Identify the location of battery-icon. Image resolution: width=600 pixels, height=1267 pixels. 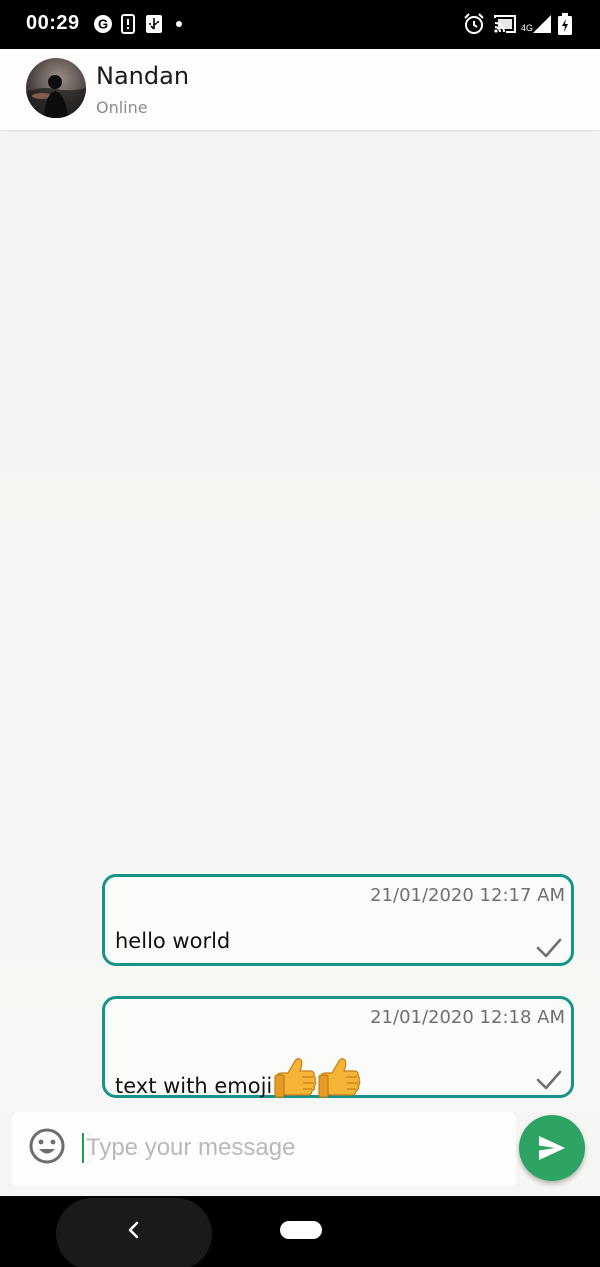
(565, 24).